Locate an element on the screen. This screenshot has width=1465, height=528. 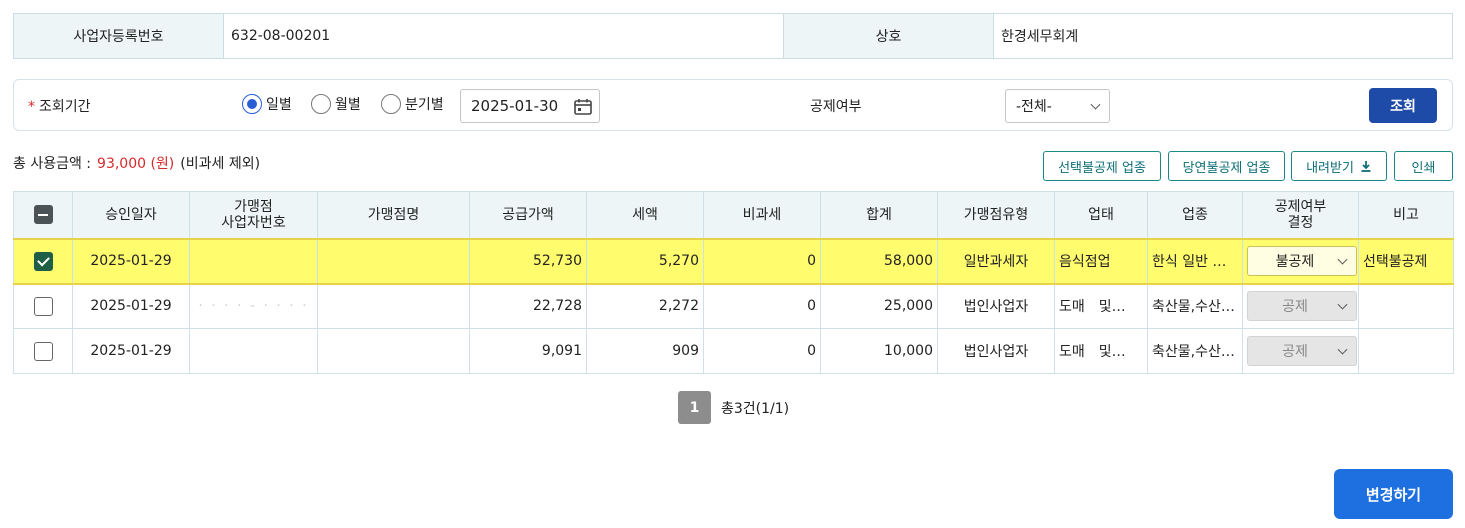
supply-amount: 9,091 is located at coordinates (528, 351).